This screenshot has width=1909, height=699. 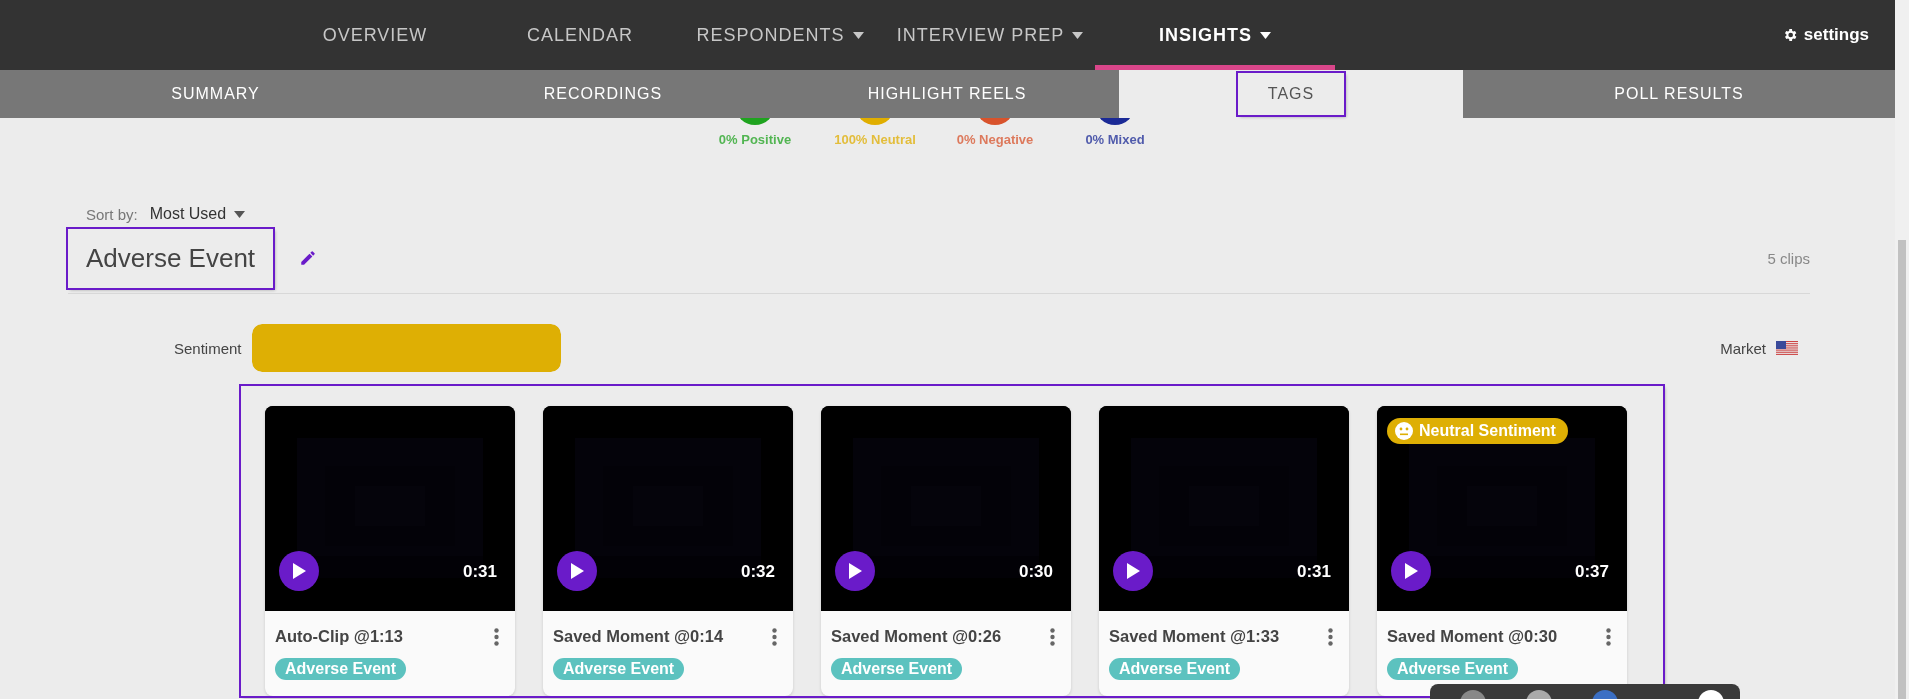 What do you see at coordinates (1477, 431) in the screenshot?
I see `sentiment-badge: Neutral Sentiment` at bounding box center [1477, 431].